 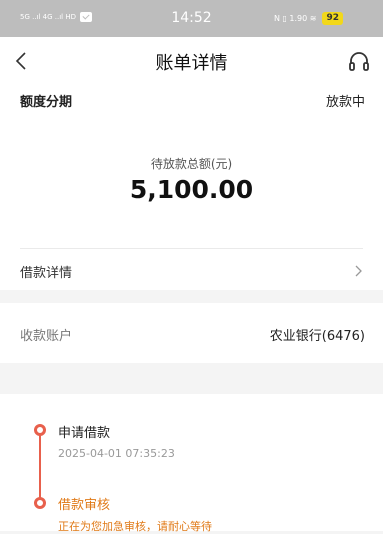 I want to click on step-description: 正在为您加急审核，请耐心等待, so click(x=135, y=526).